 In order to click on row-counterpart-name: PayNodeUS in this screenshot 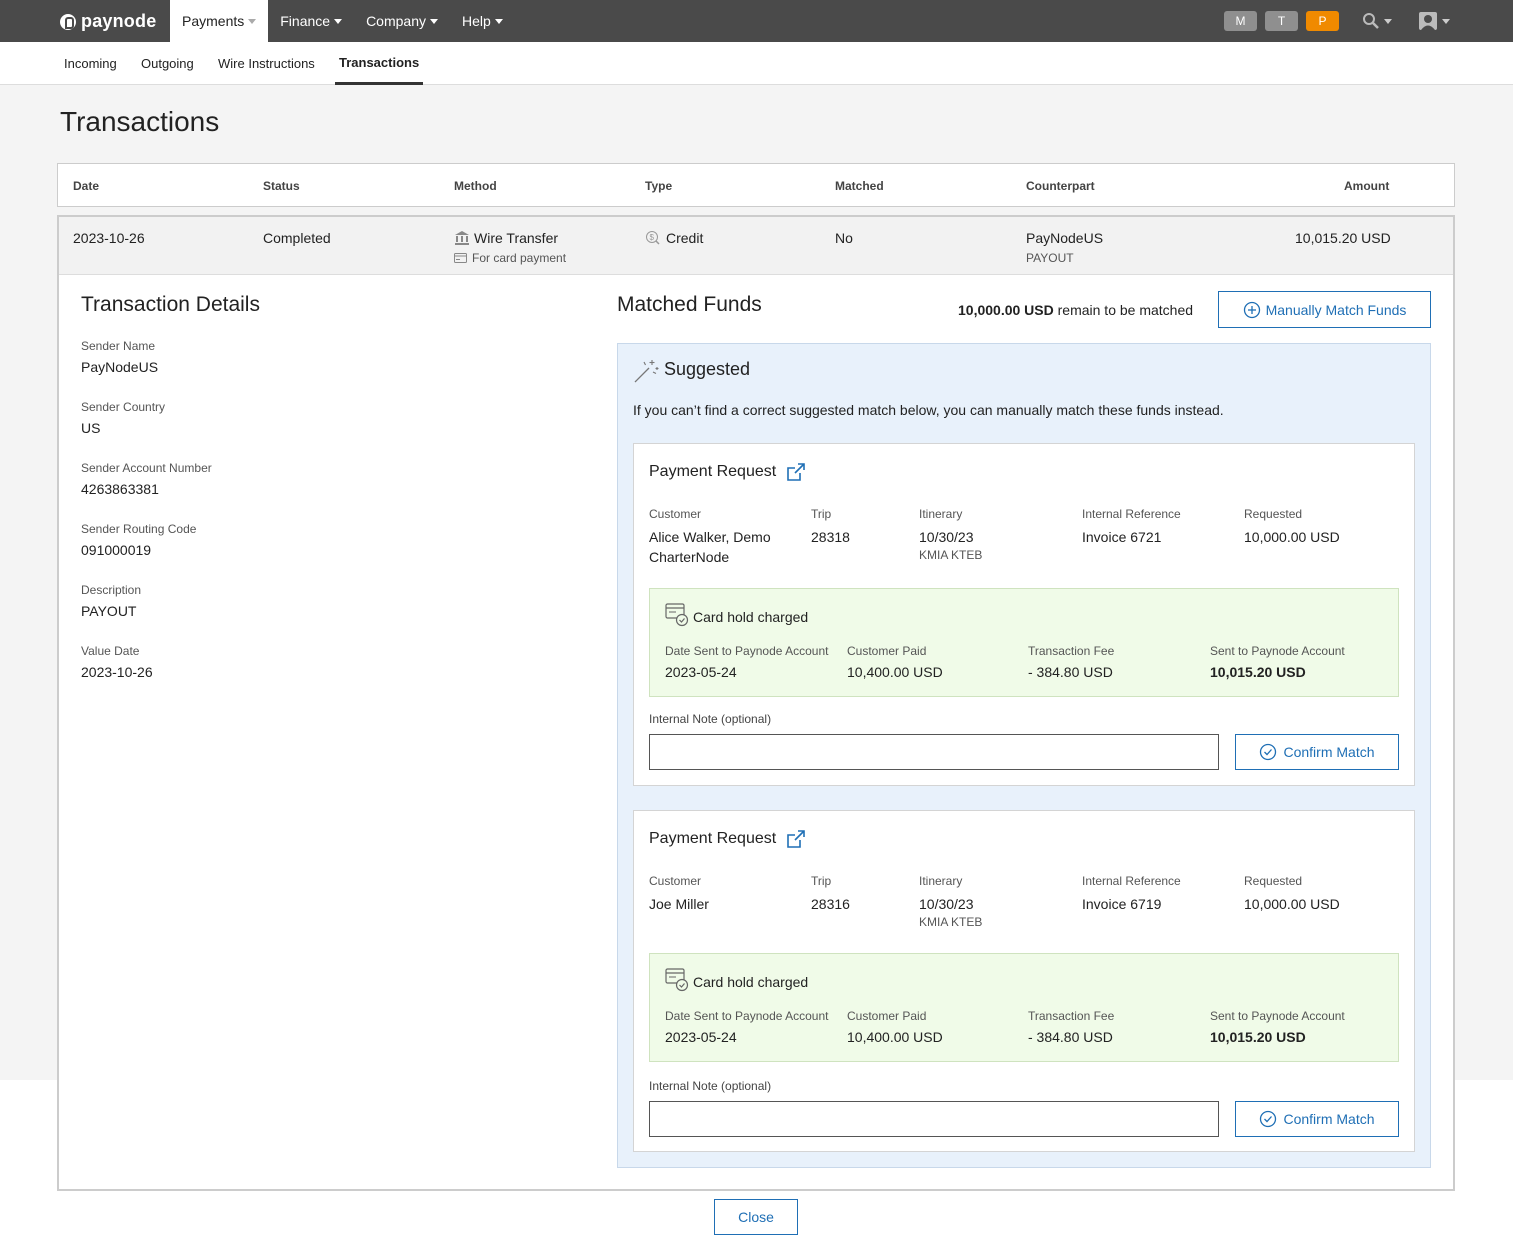, I will do `click(1065, 238)`.